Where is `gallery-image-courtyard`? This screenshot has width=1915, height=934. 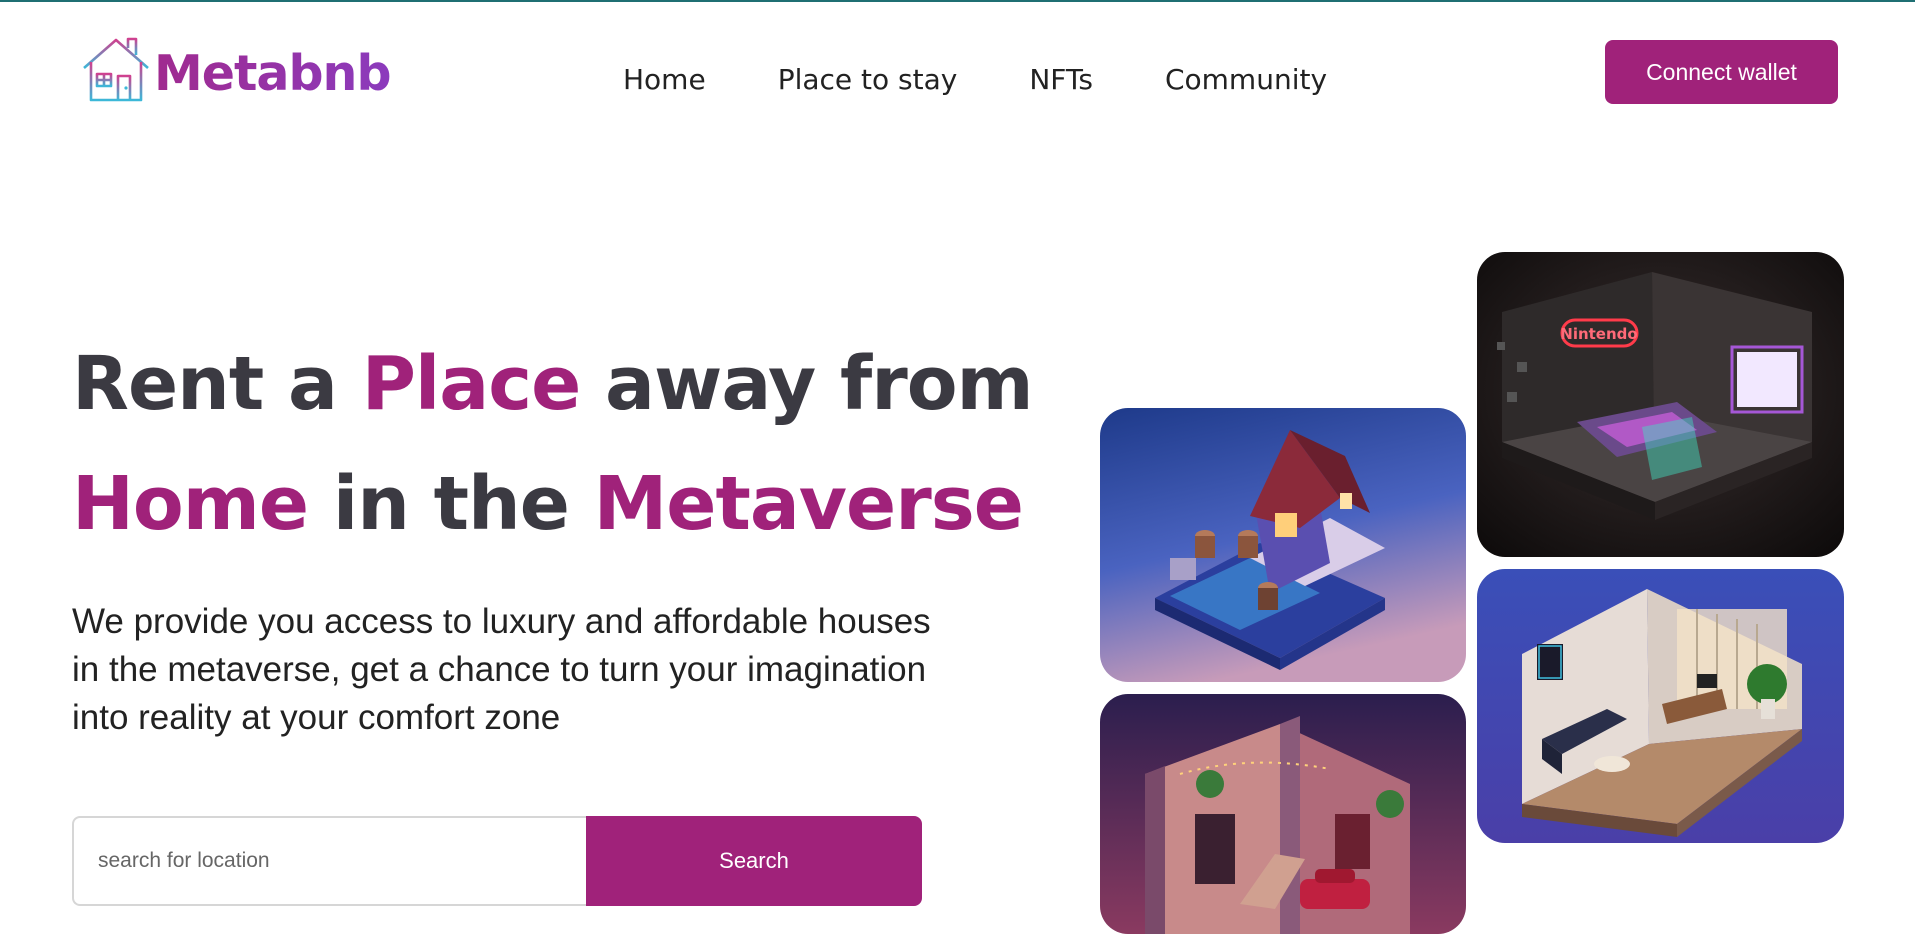
gallery-image-courtyard is located at coordinates (1283, 814).